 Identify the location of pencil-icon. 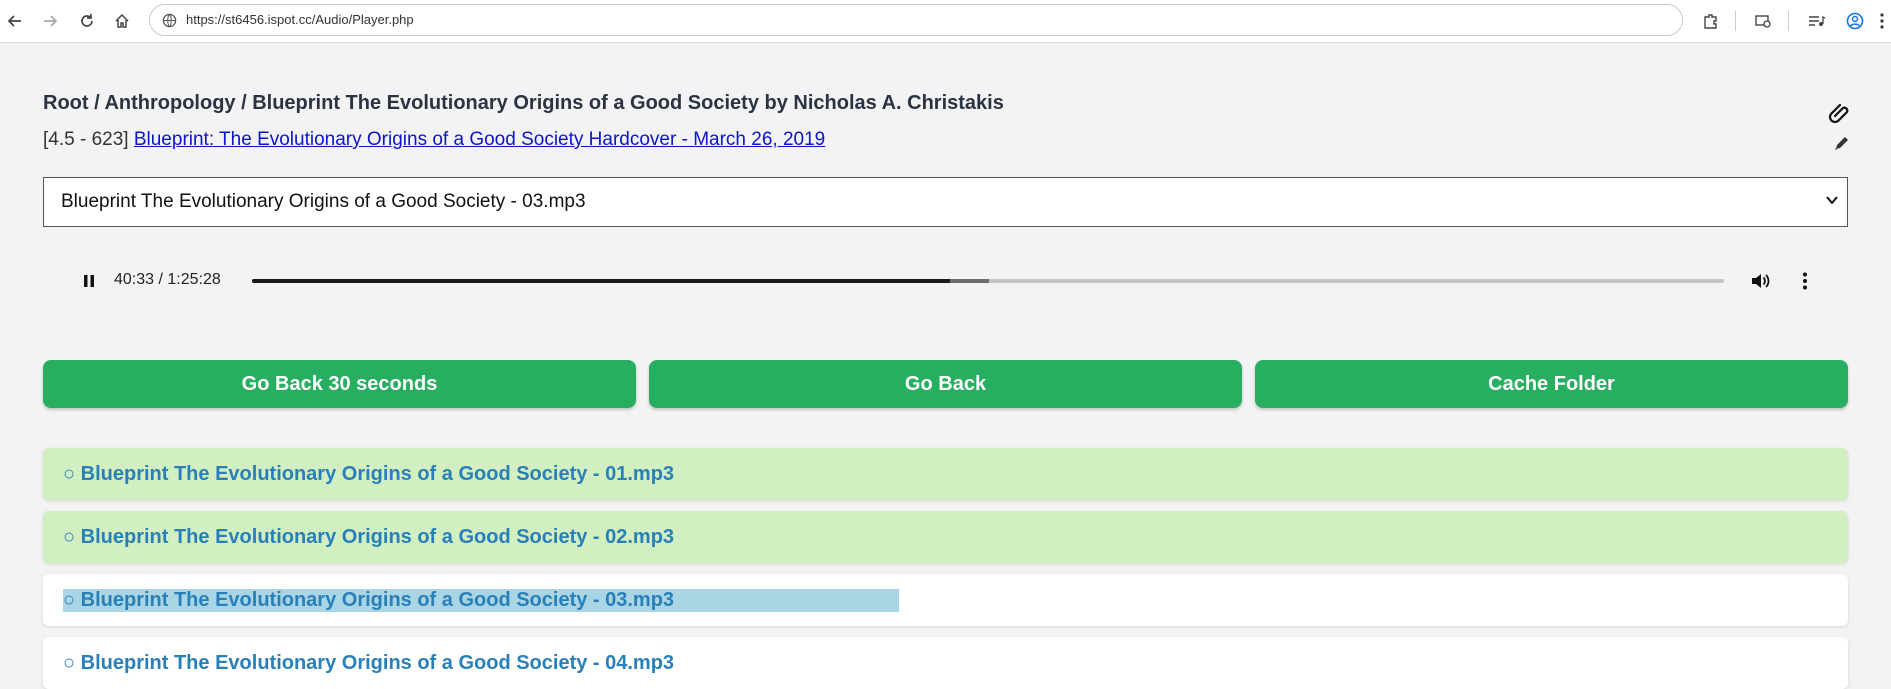
(1842, 143).